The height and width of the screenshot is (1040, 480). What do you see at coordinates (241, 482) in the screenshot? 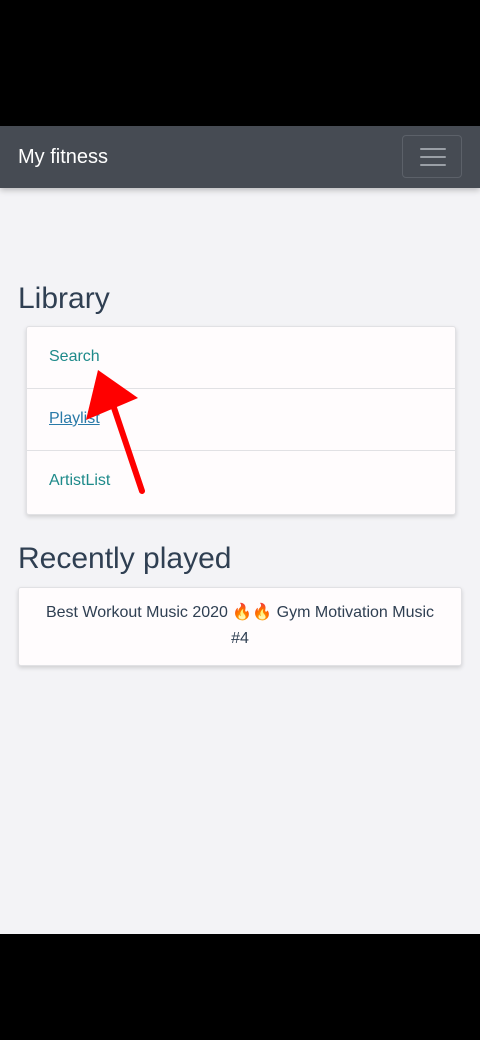
I see `library-item-artistlist: ArtistList` at bounding box center [241, 482].